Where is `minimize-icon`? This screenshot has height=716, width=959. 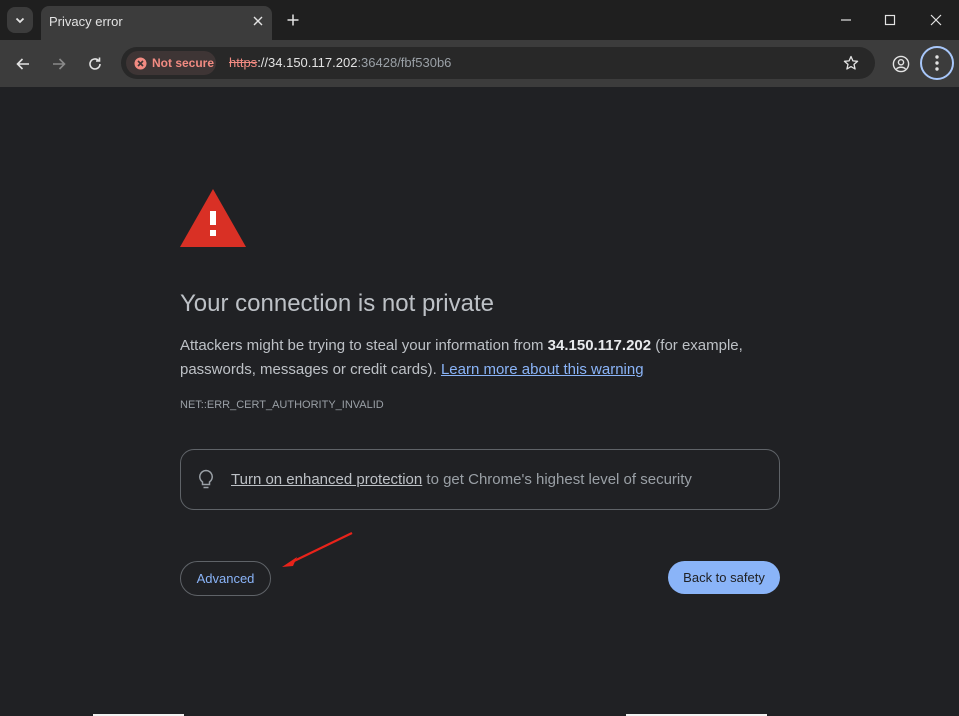
minimize-icon is located at coordinates (846, 20).